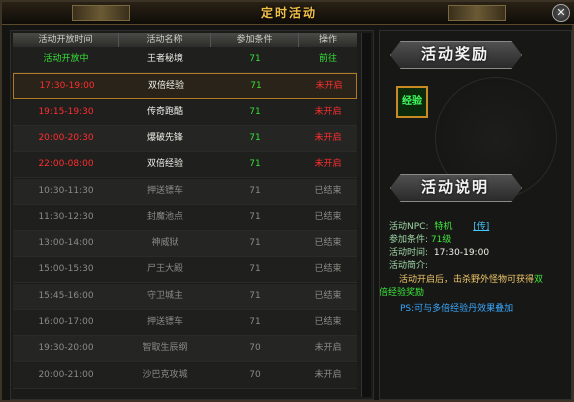  What do you see at coordinates (165, 243) in the screenshot?
I see `row-activity-name: 神威狱` at bounding box center [165, 243].